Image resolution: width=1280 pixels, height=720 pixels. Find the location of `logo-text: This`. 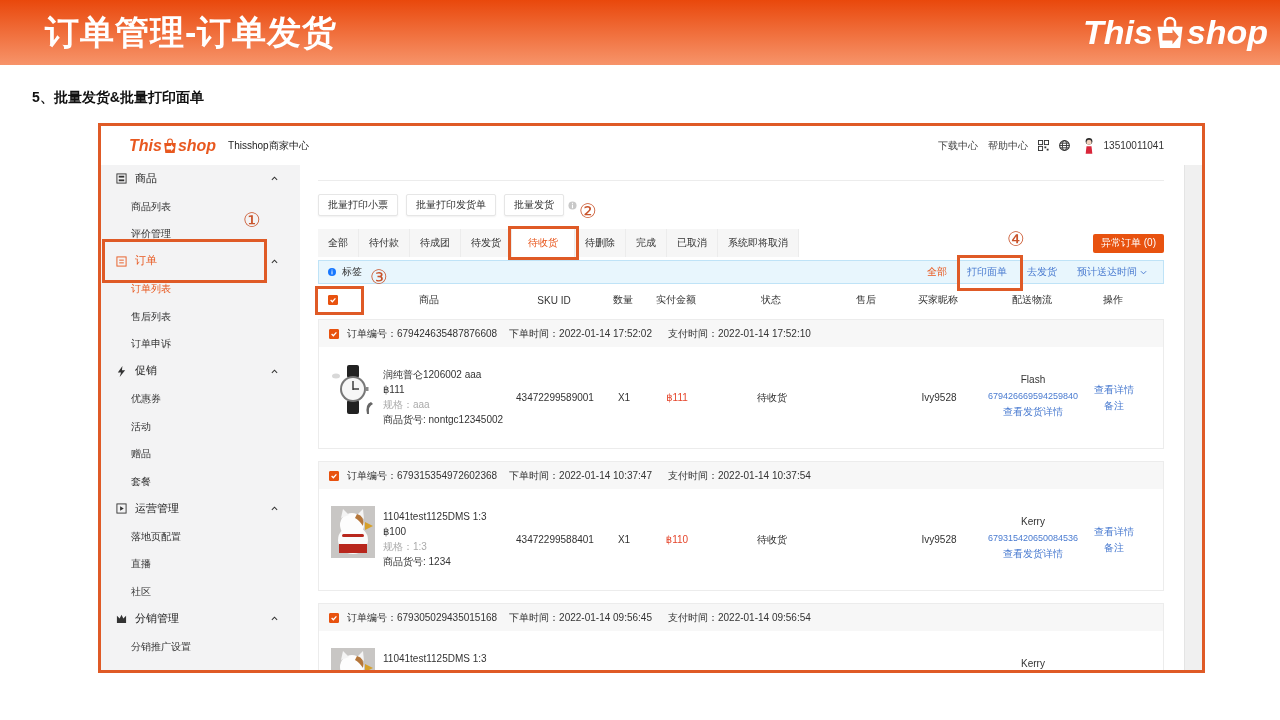

logo-text: This is located at coordinates (145, 145).